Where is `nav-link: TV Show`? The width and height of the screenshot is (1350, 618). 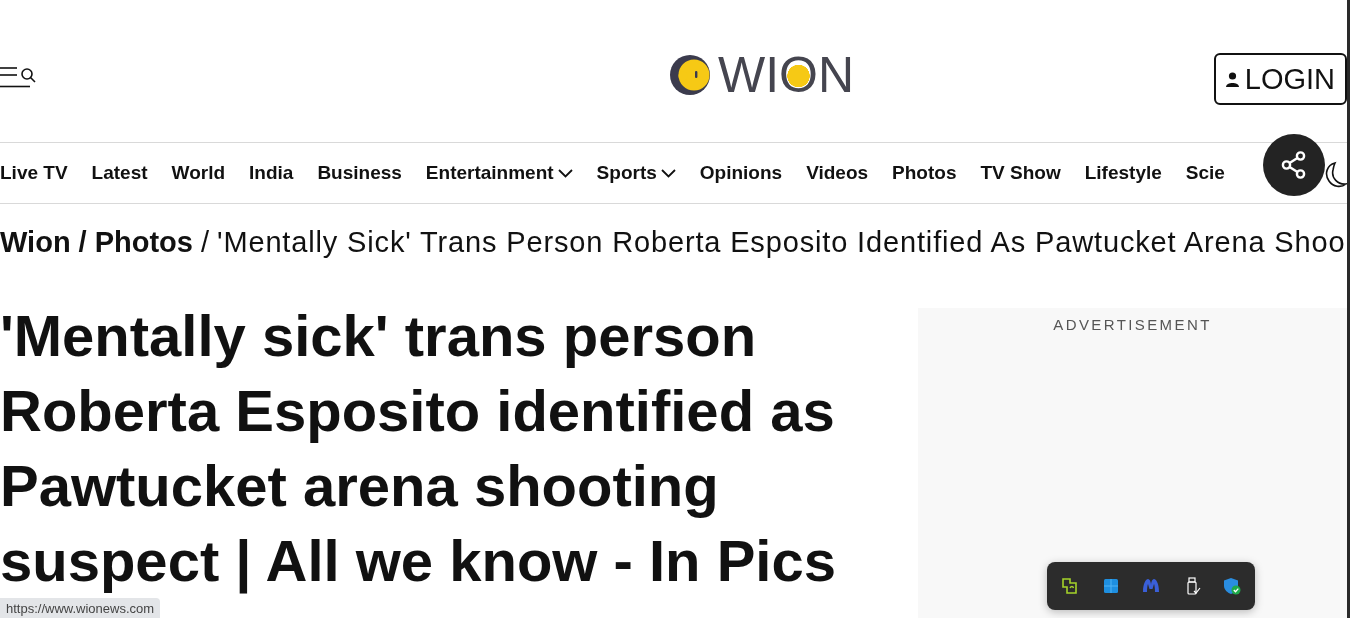 nav-link: TV Show is located at coordinates (1020, 173).